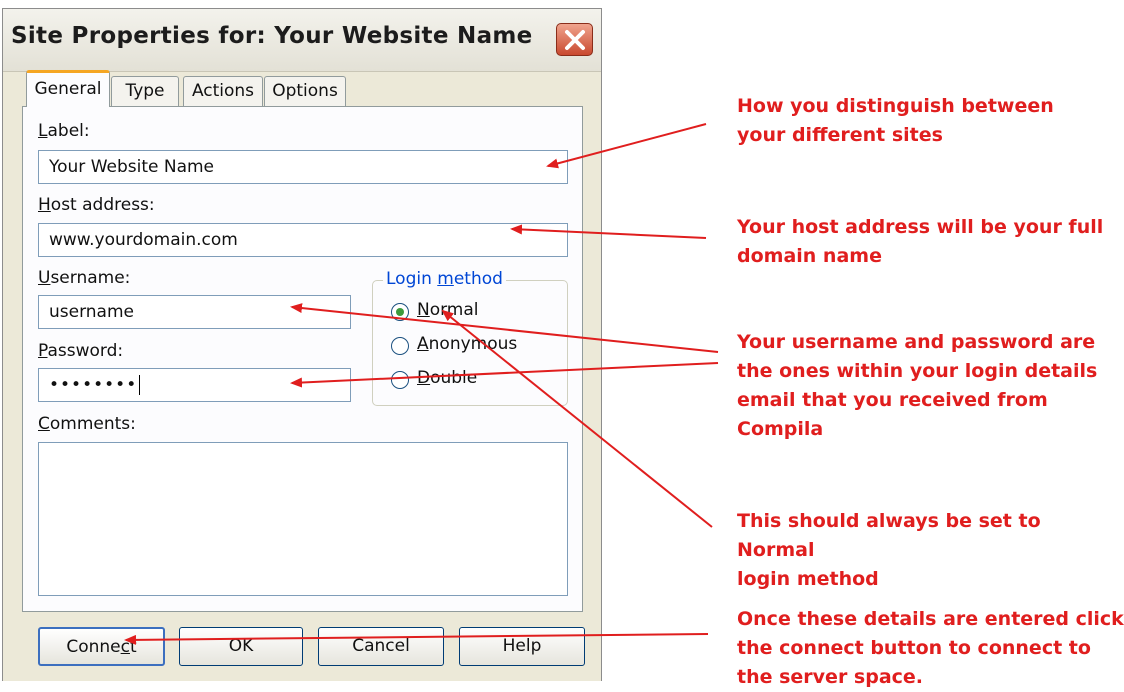  I want to click on arrow-to-username, so click(504, 328).